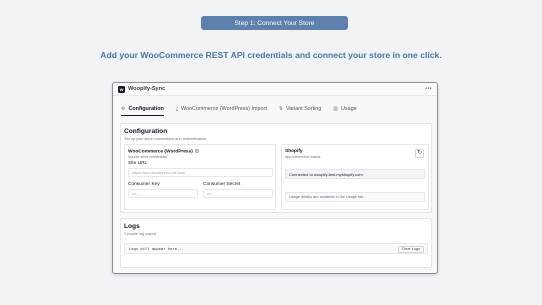  Describe the element at coordinates (303, 157) in the screenshot. I see `shopify-subtitle: App connection status` at that location.